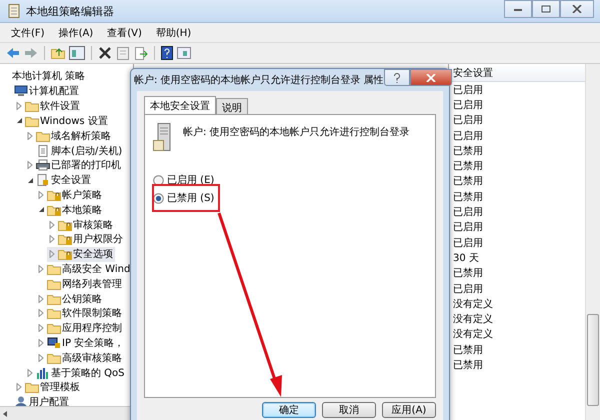  I want to click on tree-item: 软件限制策略, so click(80, 313).